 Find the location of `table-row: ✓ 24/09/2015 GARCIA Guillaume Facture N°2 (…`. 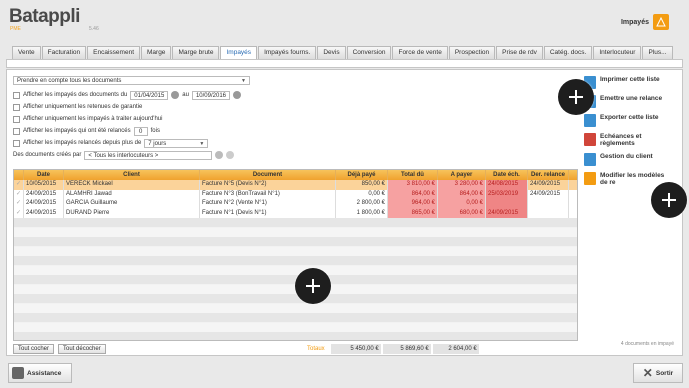

table-row: ✓ 24/09/2015 GARCIA Guillaume Facture N°2 (… is located at coordinates (295, 204).